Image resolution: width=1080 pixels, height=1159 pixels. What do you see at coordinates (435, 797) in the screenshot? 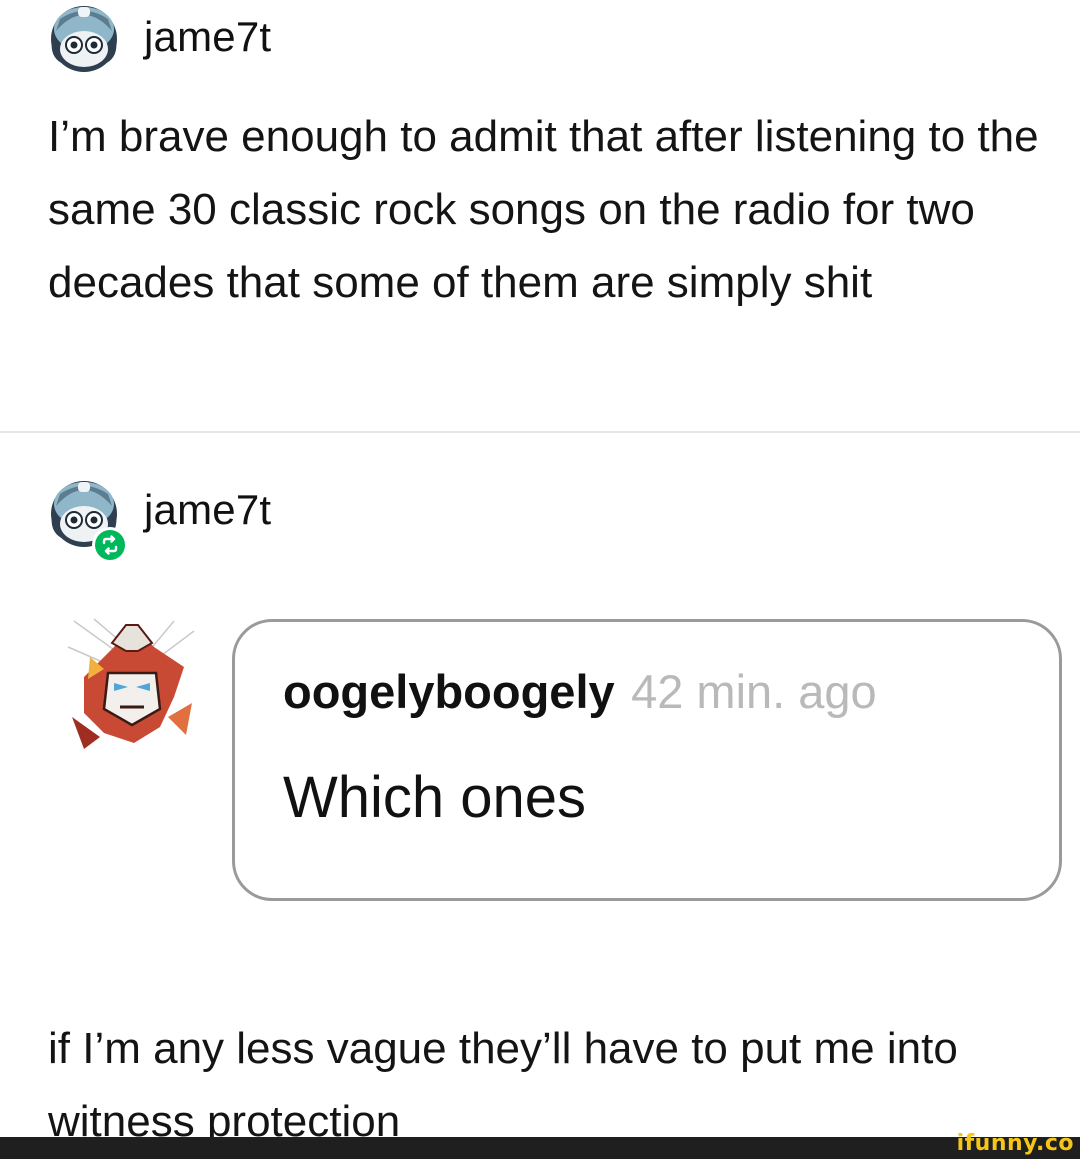
I see `comment-text: Which ones` at bounding box center [435, 797].